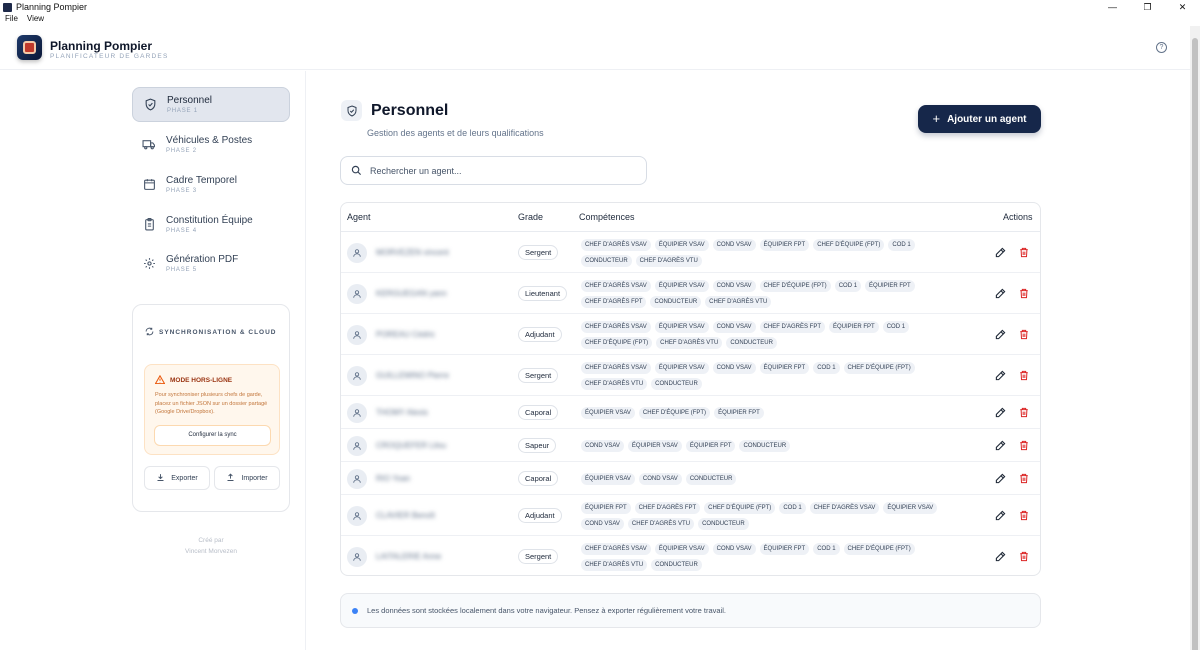  I want to click on maximize-button: ❐, so click(1147, 7).